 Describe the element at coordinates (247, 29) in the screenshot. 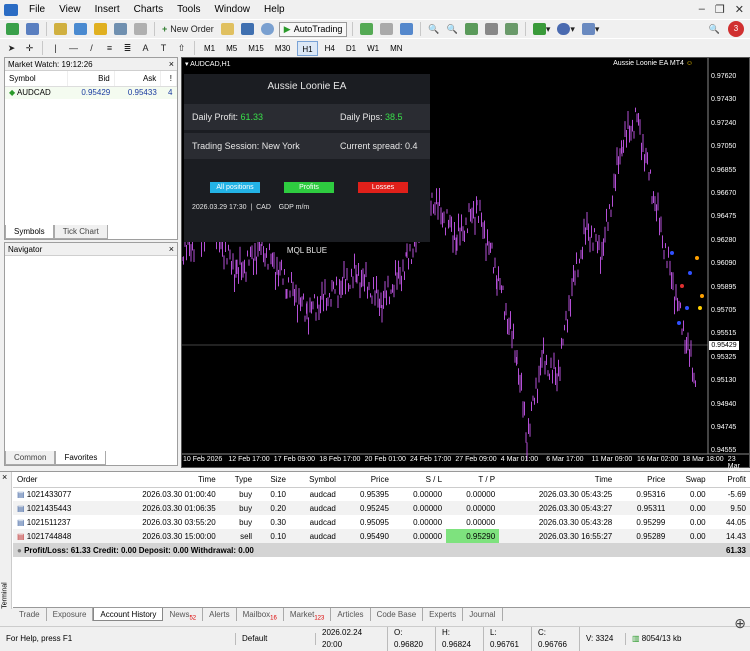

I see `vps-icon` at that location.